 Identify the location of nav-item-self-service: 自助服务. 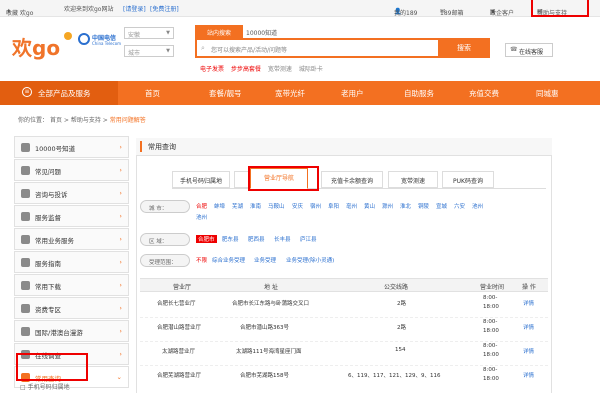
(419, 93).